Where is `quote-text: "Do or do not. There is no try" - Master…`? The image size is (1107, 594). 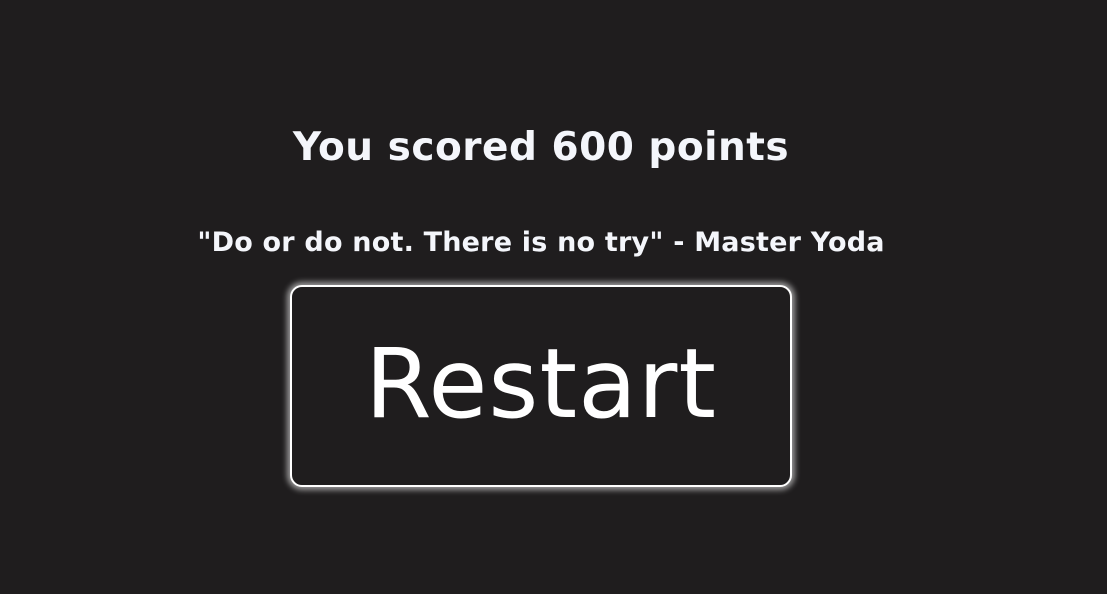
quote-text: "Do or do not. There is no try" - Master… is located at coordinates (541, 242).